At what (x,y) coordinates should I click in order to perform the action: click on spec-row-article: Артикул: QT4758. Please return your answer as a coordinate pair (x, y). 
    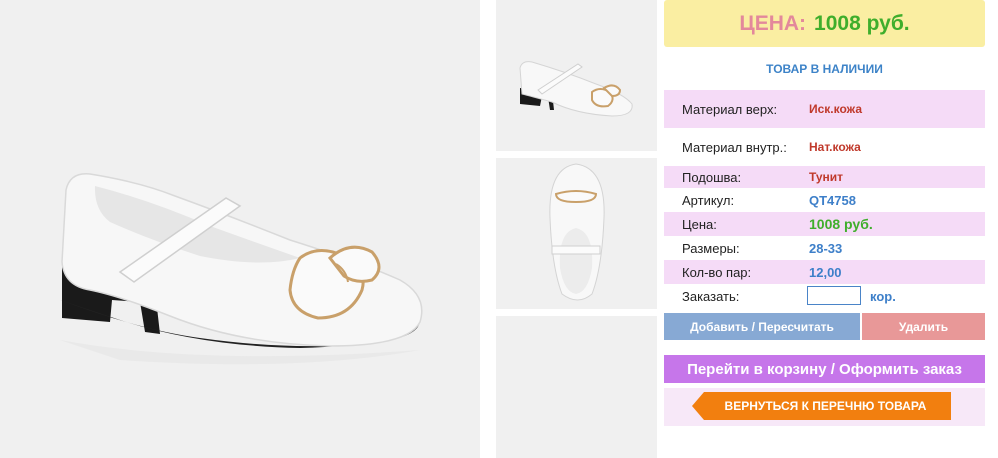
    Looking at the image, I should click on (824, 200).